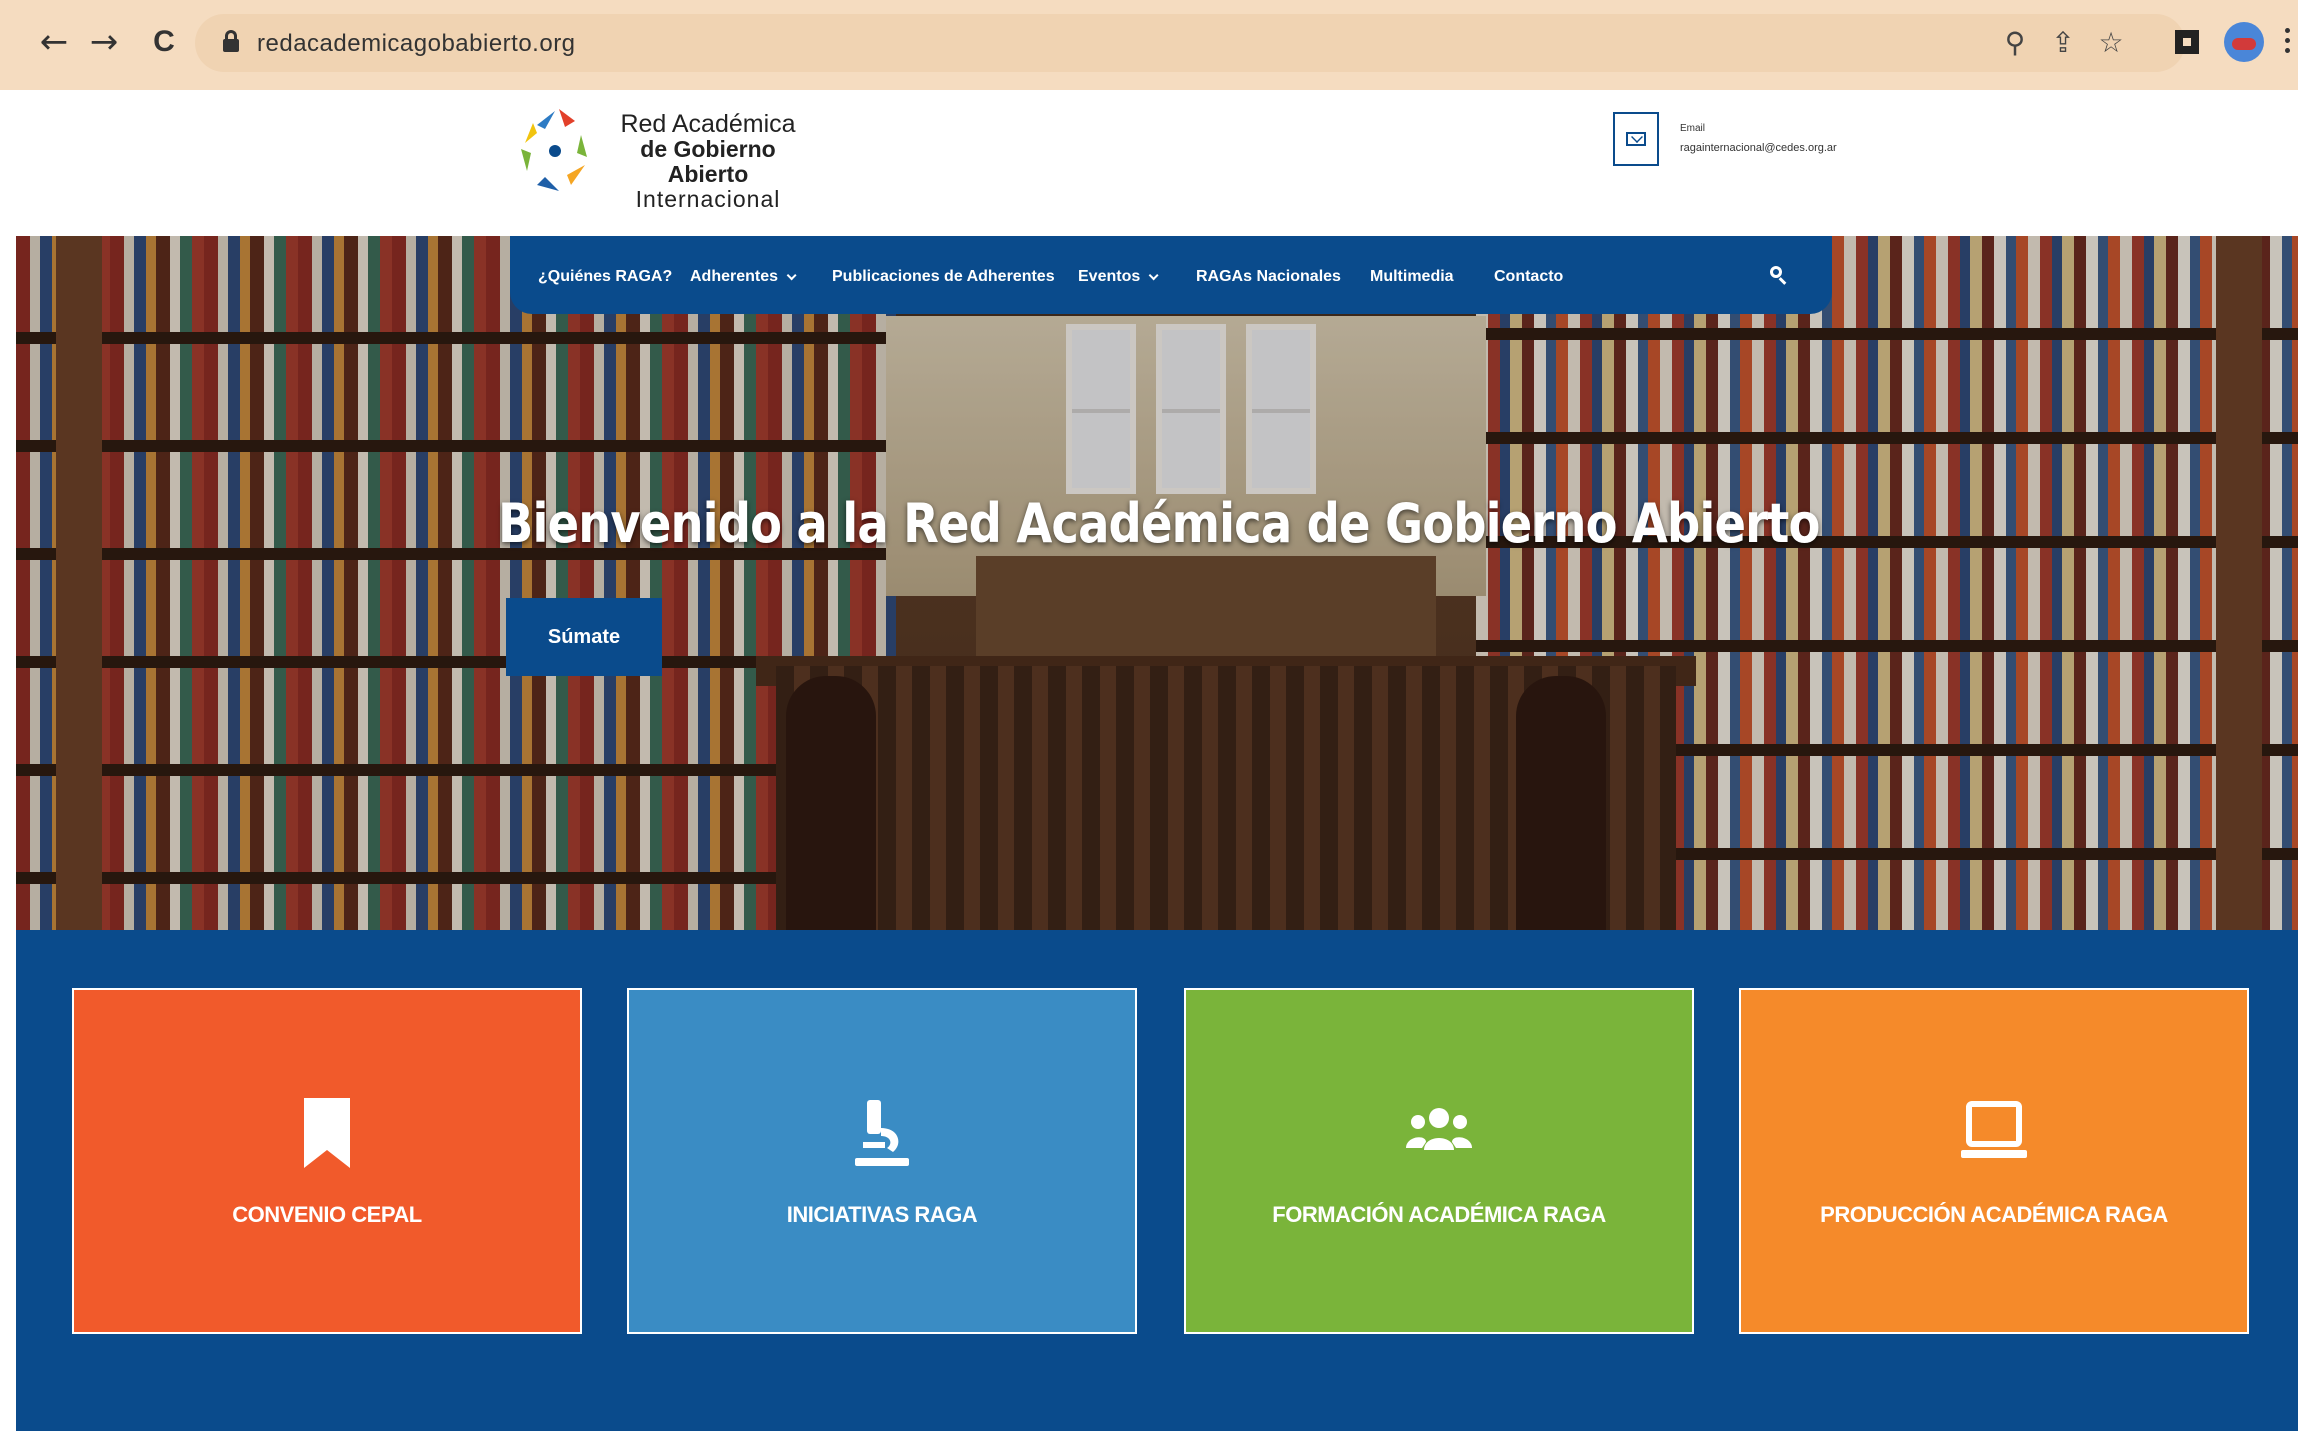 The image size is (2298, 1431). I want to click on menu-icon, so click(2288, 43).